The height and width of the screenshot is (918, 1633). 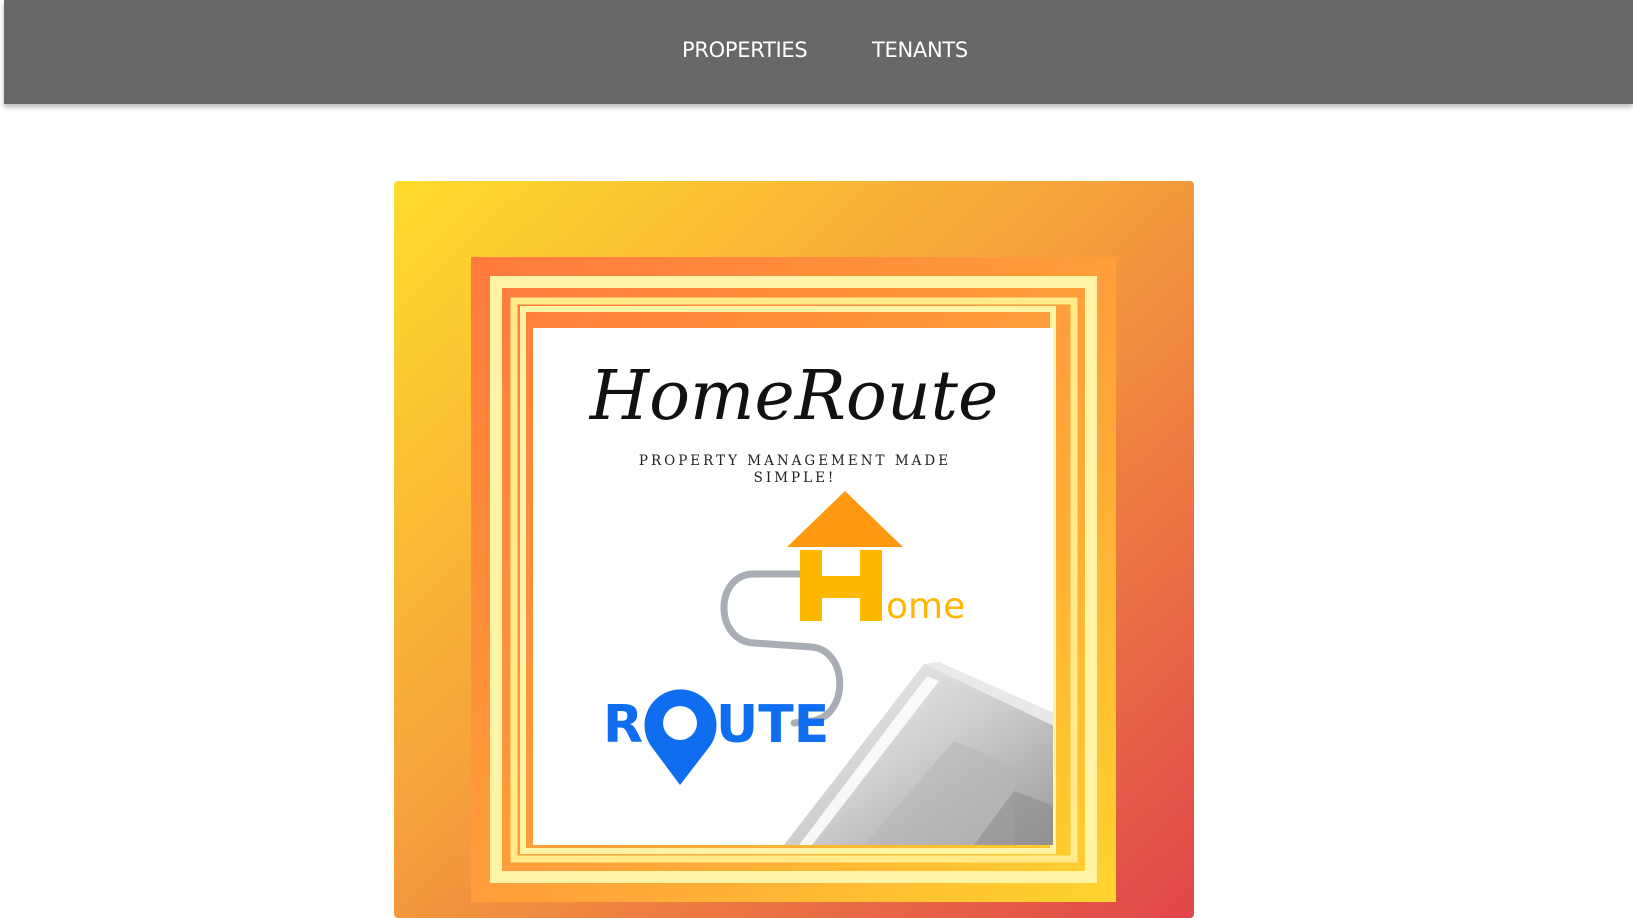 What do you see at coordinates (818, 52) in the screenshot?
I see `top-navbar: PROPERTIES TENANTS` at bounding box center [818, 52].